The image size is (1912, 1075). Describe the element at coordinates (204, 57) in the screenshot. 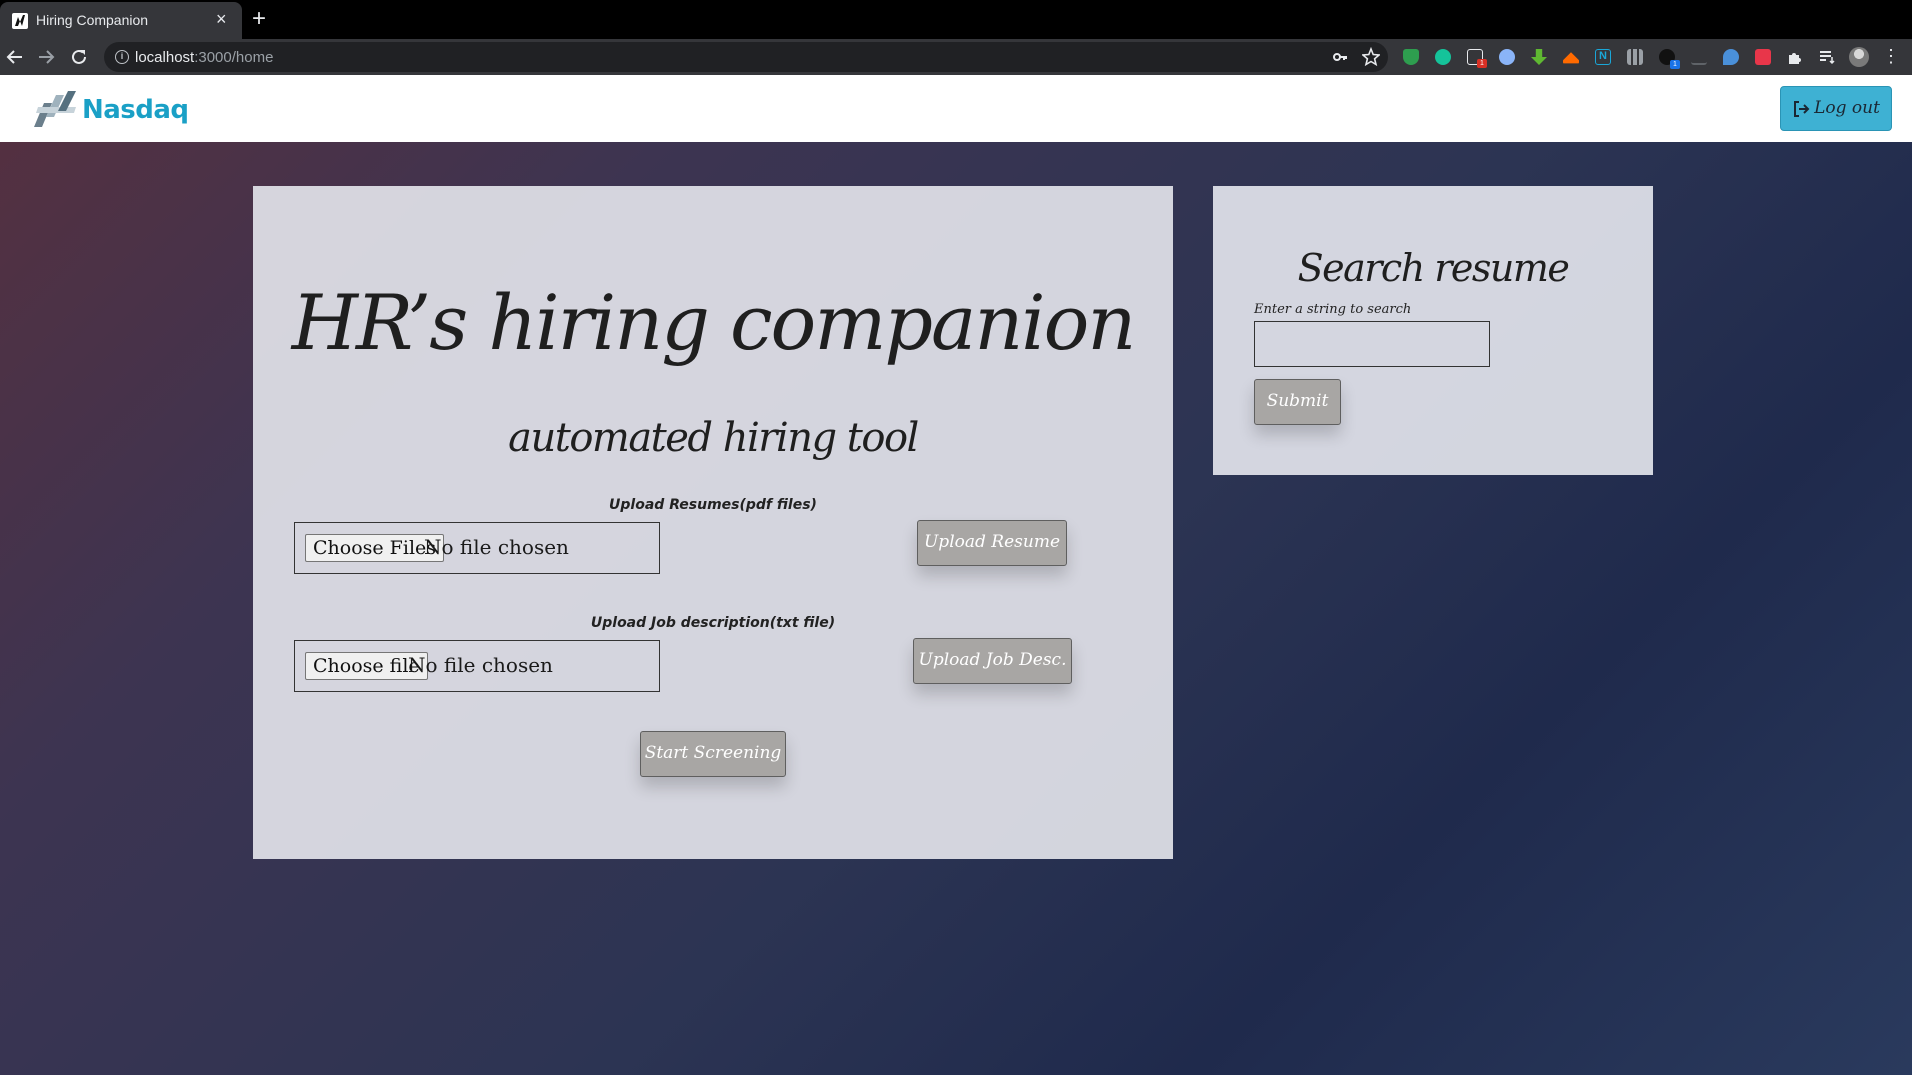

I see `url-text: localhost:3000/home` at that location.